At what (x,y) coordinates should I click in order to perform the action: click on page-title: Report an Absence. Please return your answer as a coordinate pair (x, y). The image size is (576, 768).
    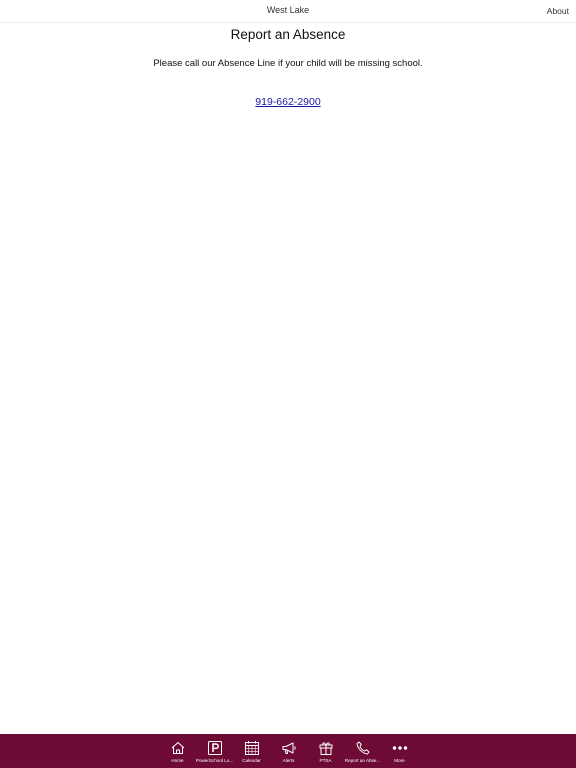
    Looking at the image, I should click on (288, 34).